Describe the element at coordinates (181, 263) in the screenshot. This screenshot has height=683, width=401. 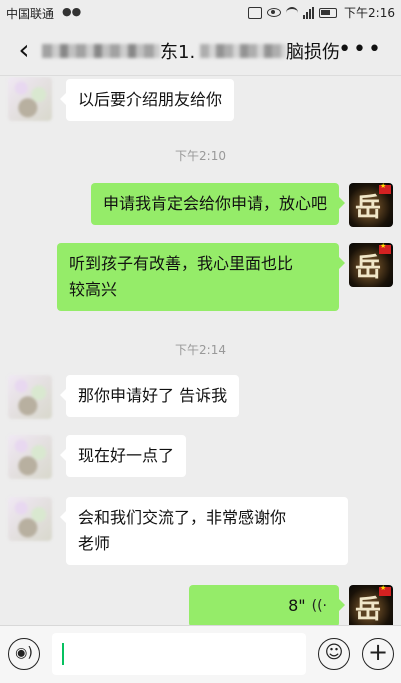
I see `message-text-line: 听到孩子有改善，我心里面也比` at that location.